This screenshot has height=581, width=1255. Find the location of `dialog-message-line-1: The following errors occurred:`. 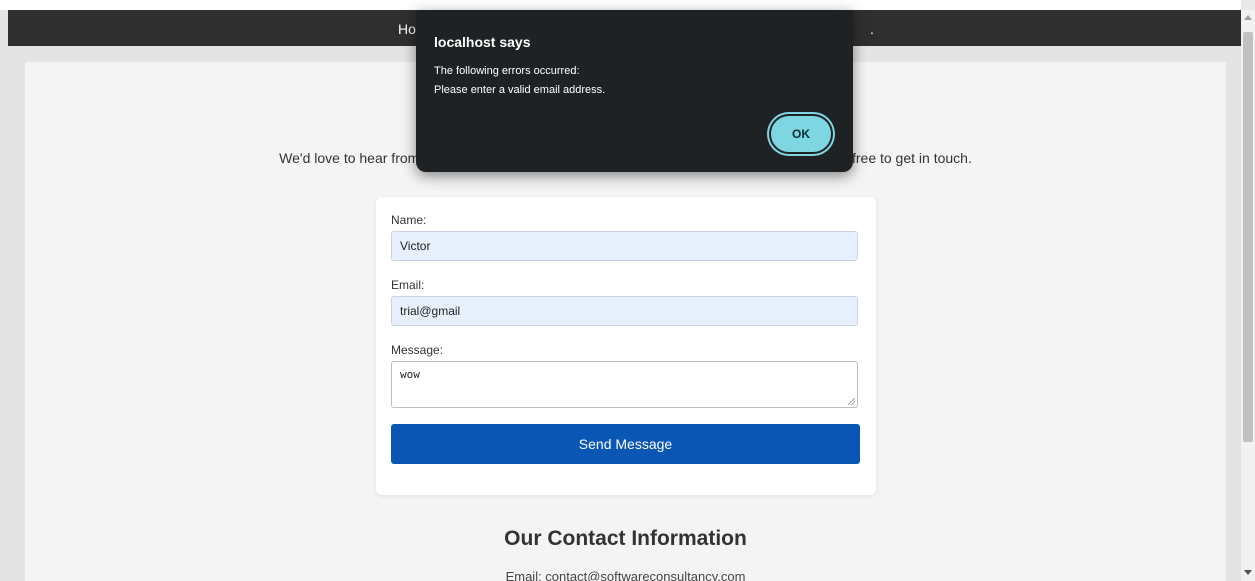

dialog-message-line-1: The following errors occurred: is located at coordinates (507, 71).